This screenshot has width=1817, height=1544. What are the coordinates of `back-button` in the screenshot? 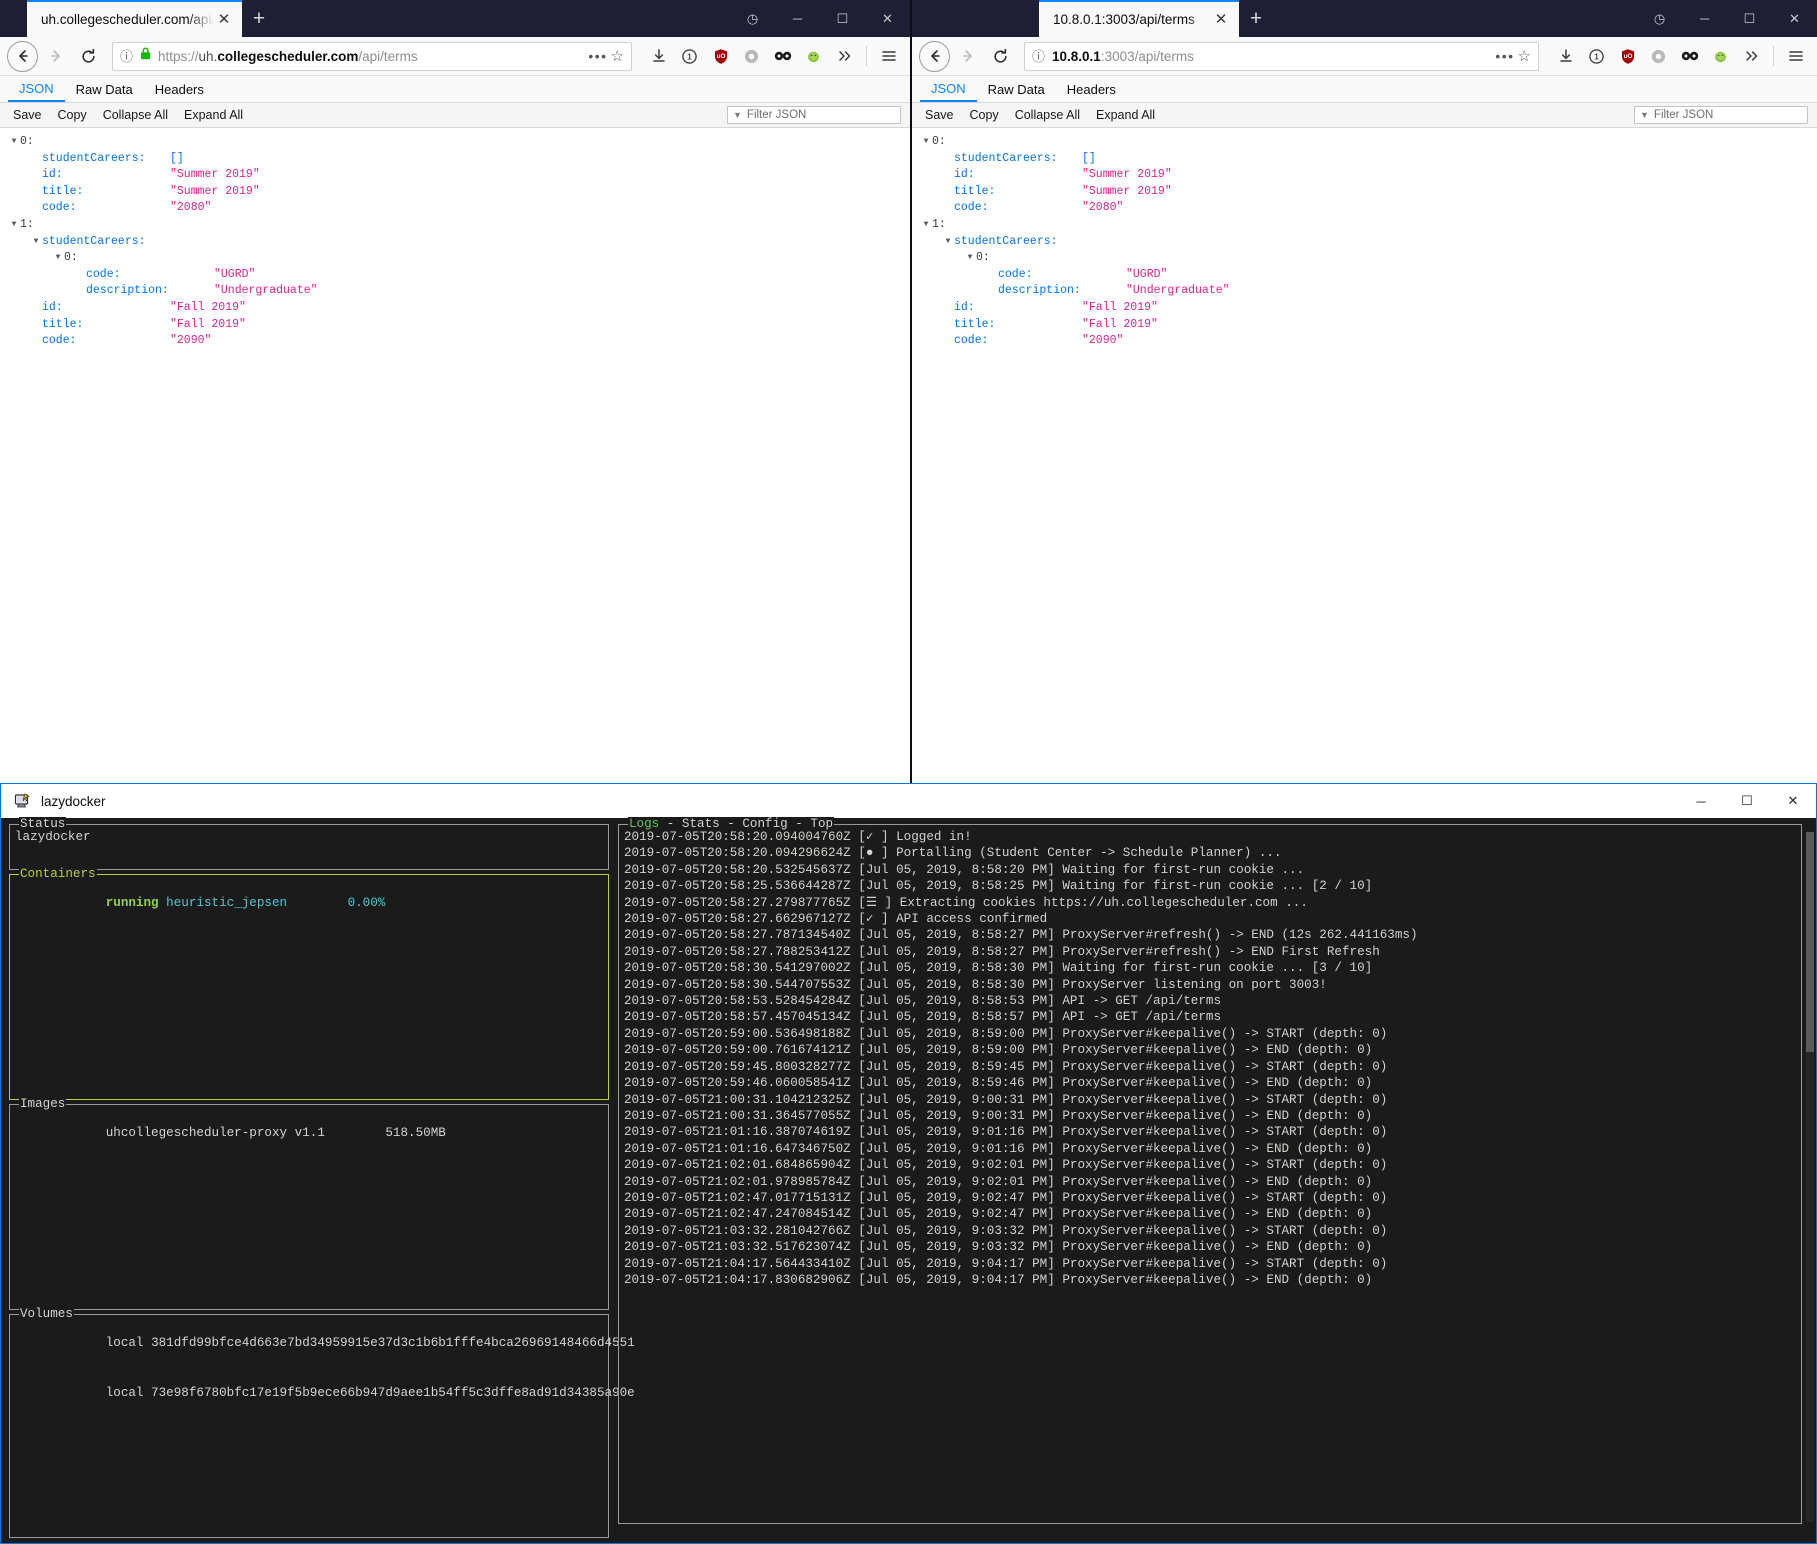 It's located at (22, 56).